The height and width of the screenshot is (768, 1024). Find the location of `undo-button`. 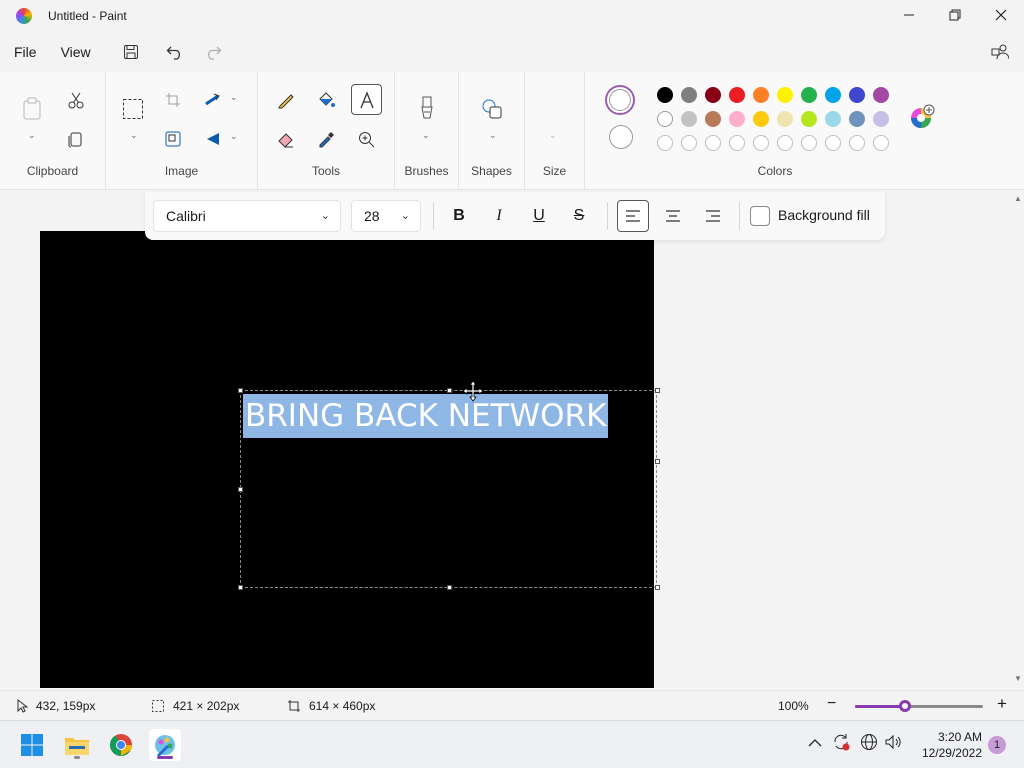

undo-button is located at coordinates (175, 52).